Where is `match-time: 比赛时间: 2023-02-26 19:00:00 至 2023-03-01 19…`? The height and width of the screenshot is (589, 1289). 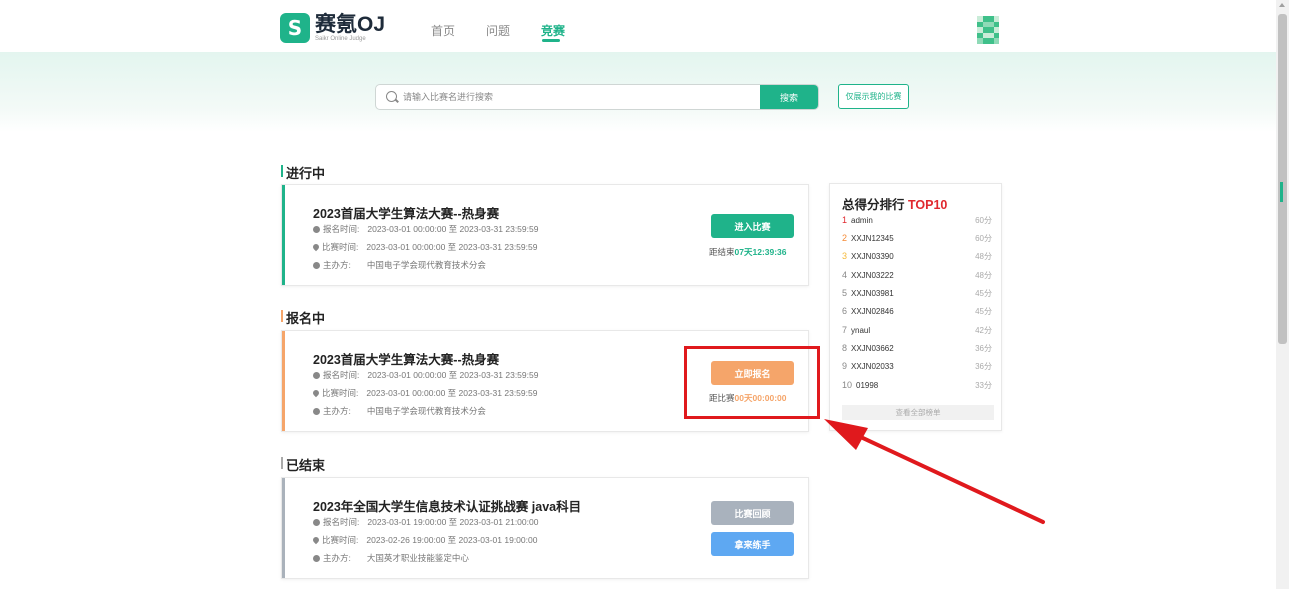 match-time: 比赛时间: 2023-02-26 19:00:00 至 2023-03-01 19… is located at coordinates (424, 540).